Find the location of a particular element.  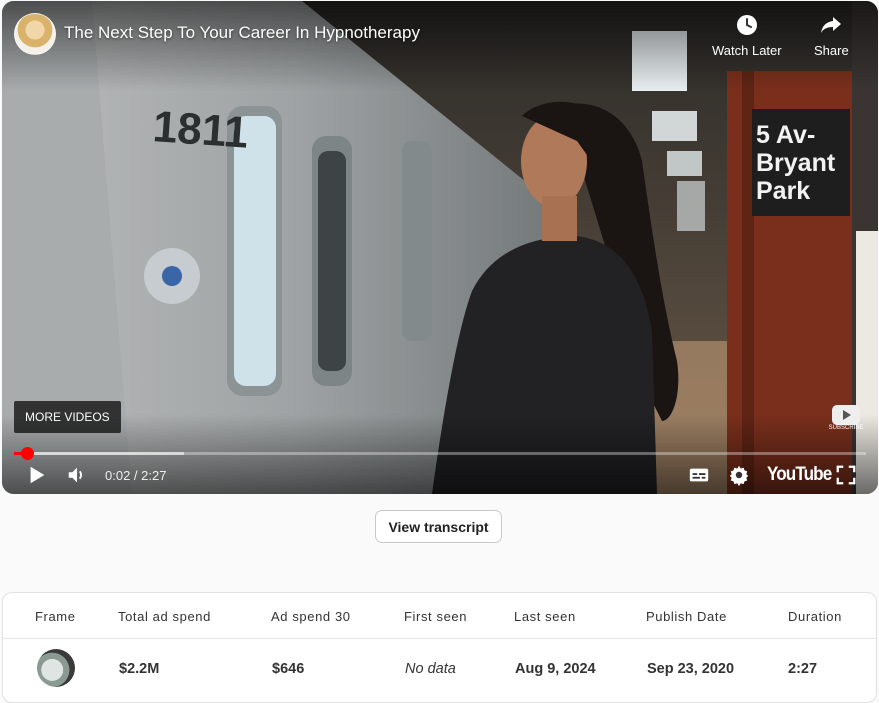

play-icon is located at coordinates (37, 475).